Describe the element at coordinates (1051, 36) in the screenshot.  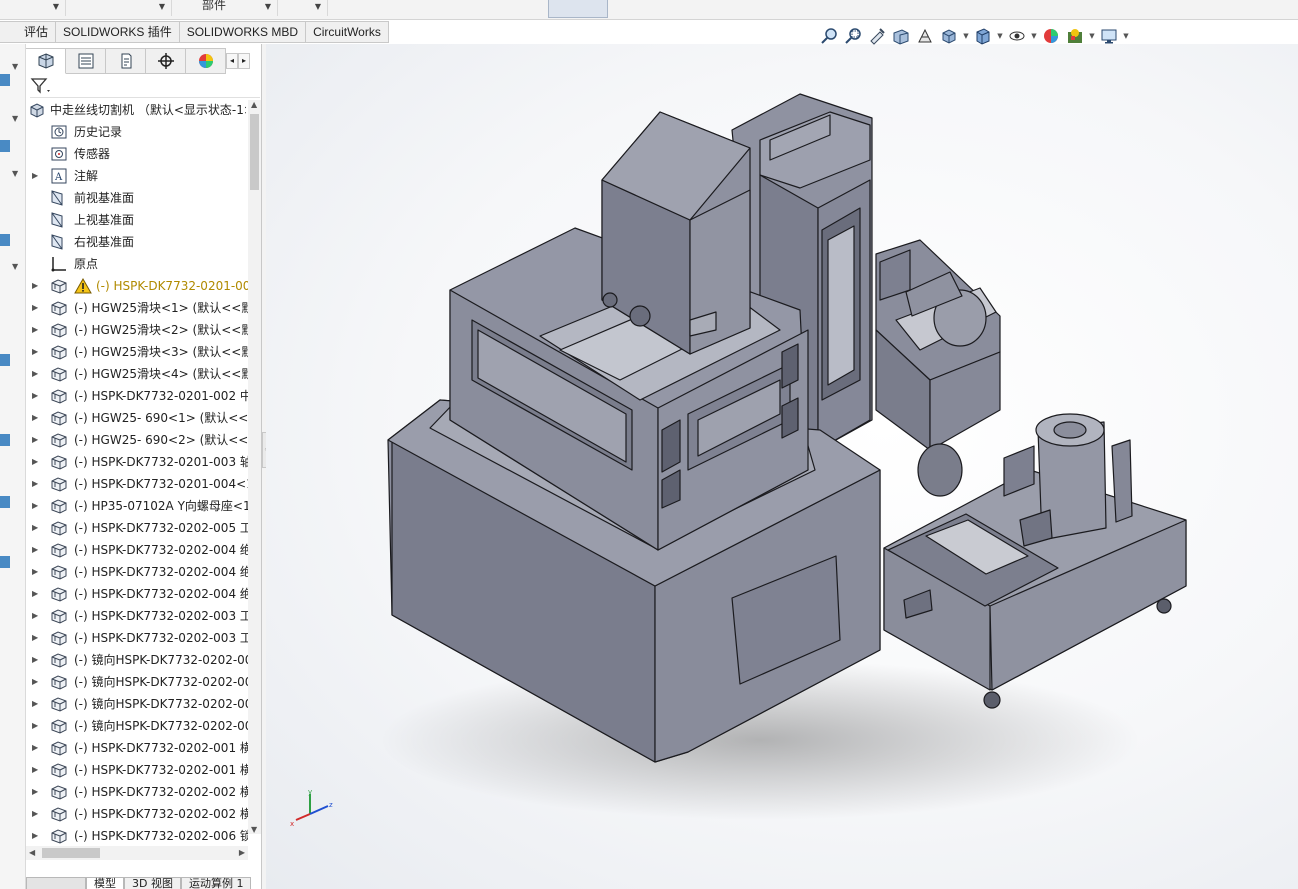
I see `edit-appearance-icon` at that location.